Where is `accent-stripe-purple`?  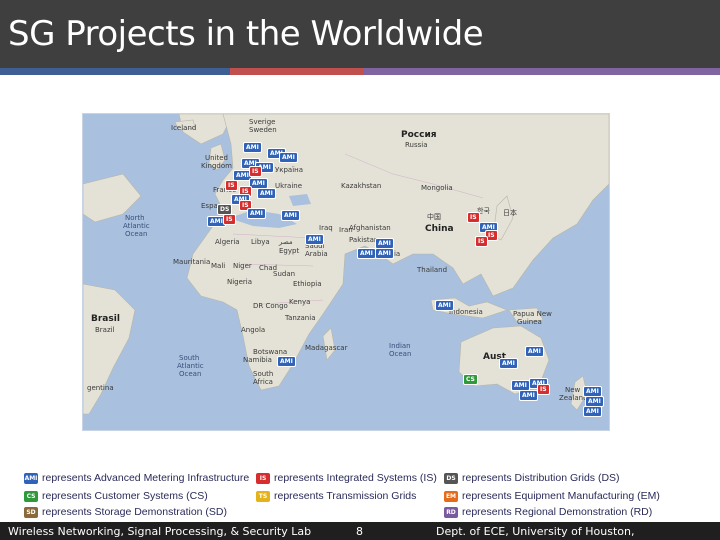
accent-stripe-purple is located at coordinates (542, 71).